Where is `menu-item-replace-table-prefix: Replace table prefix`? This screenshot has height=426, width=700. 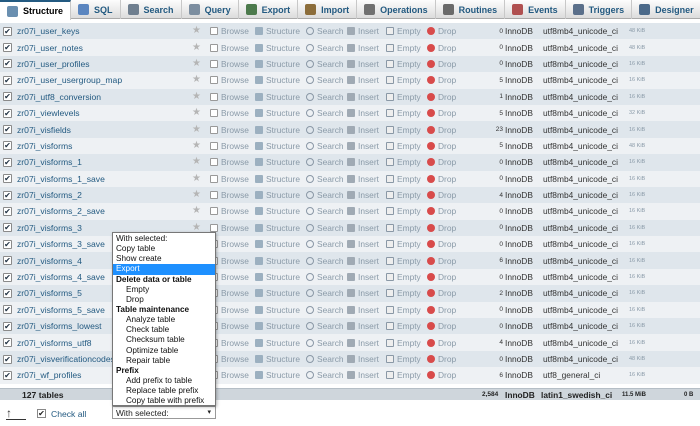 menu-item-replace-table-prefix: Replace table prefix is located at coordinates (164, 391).